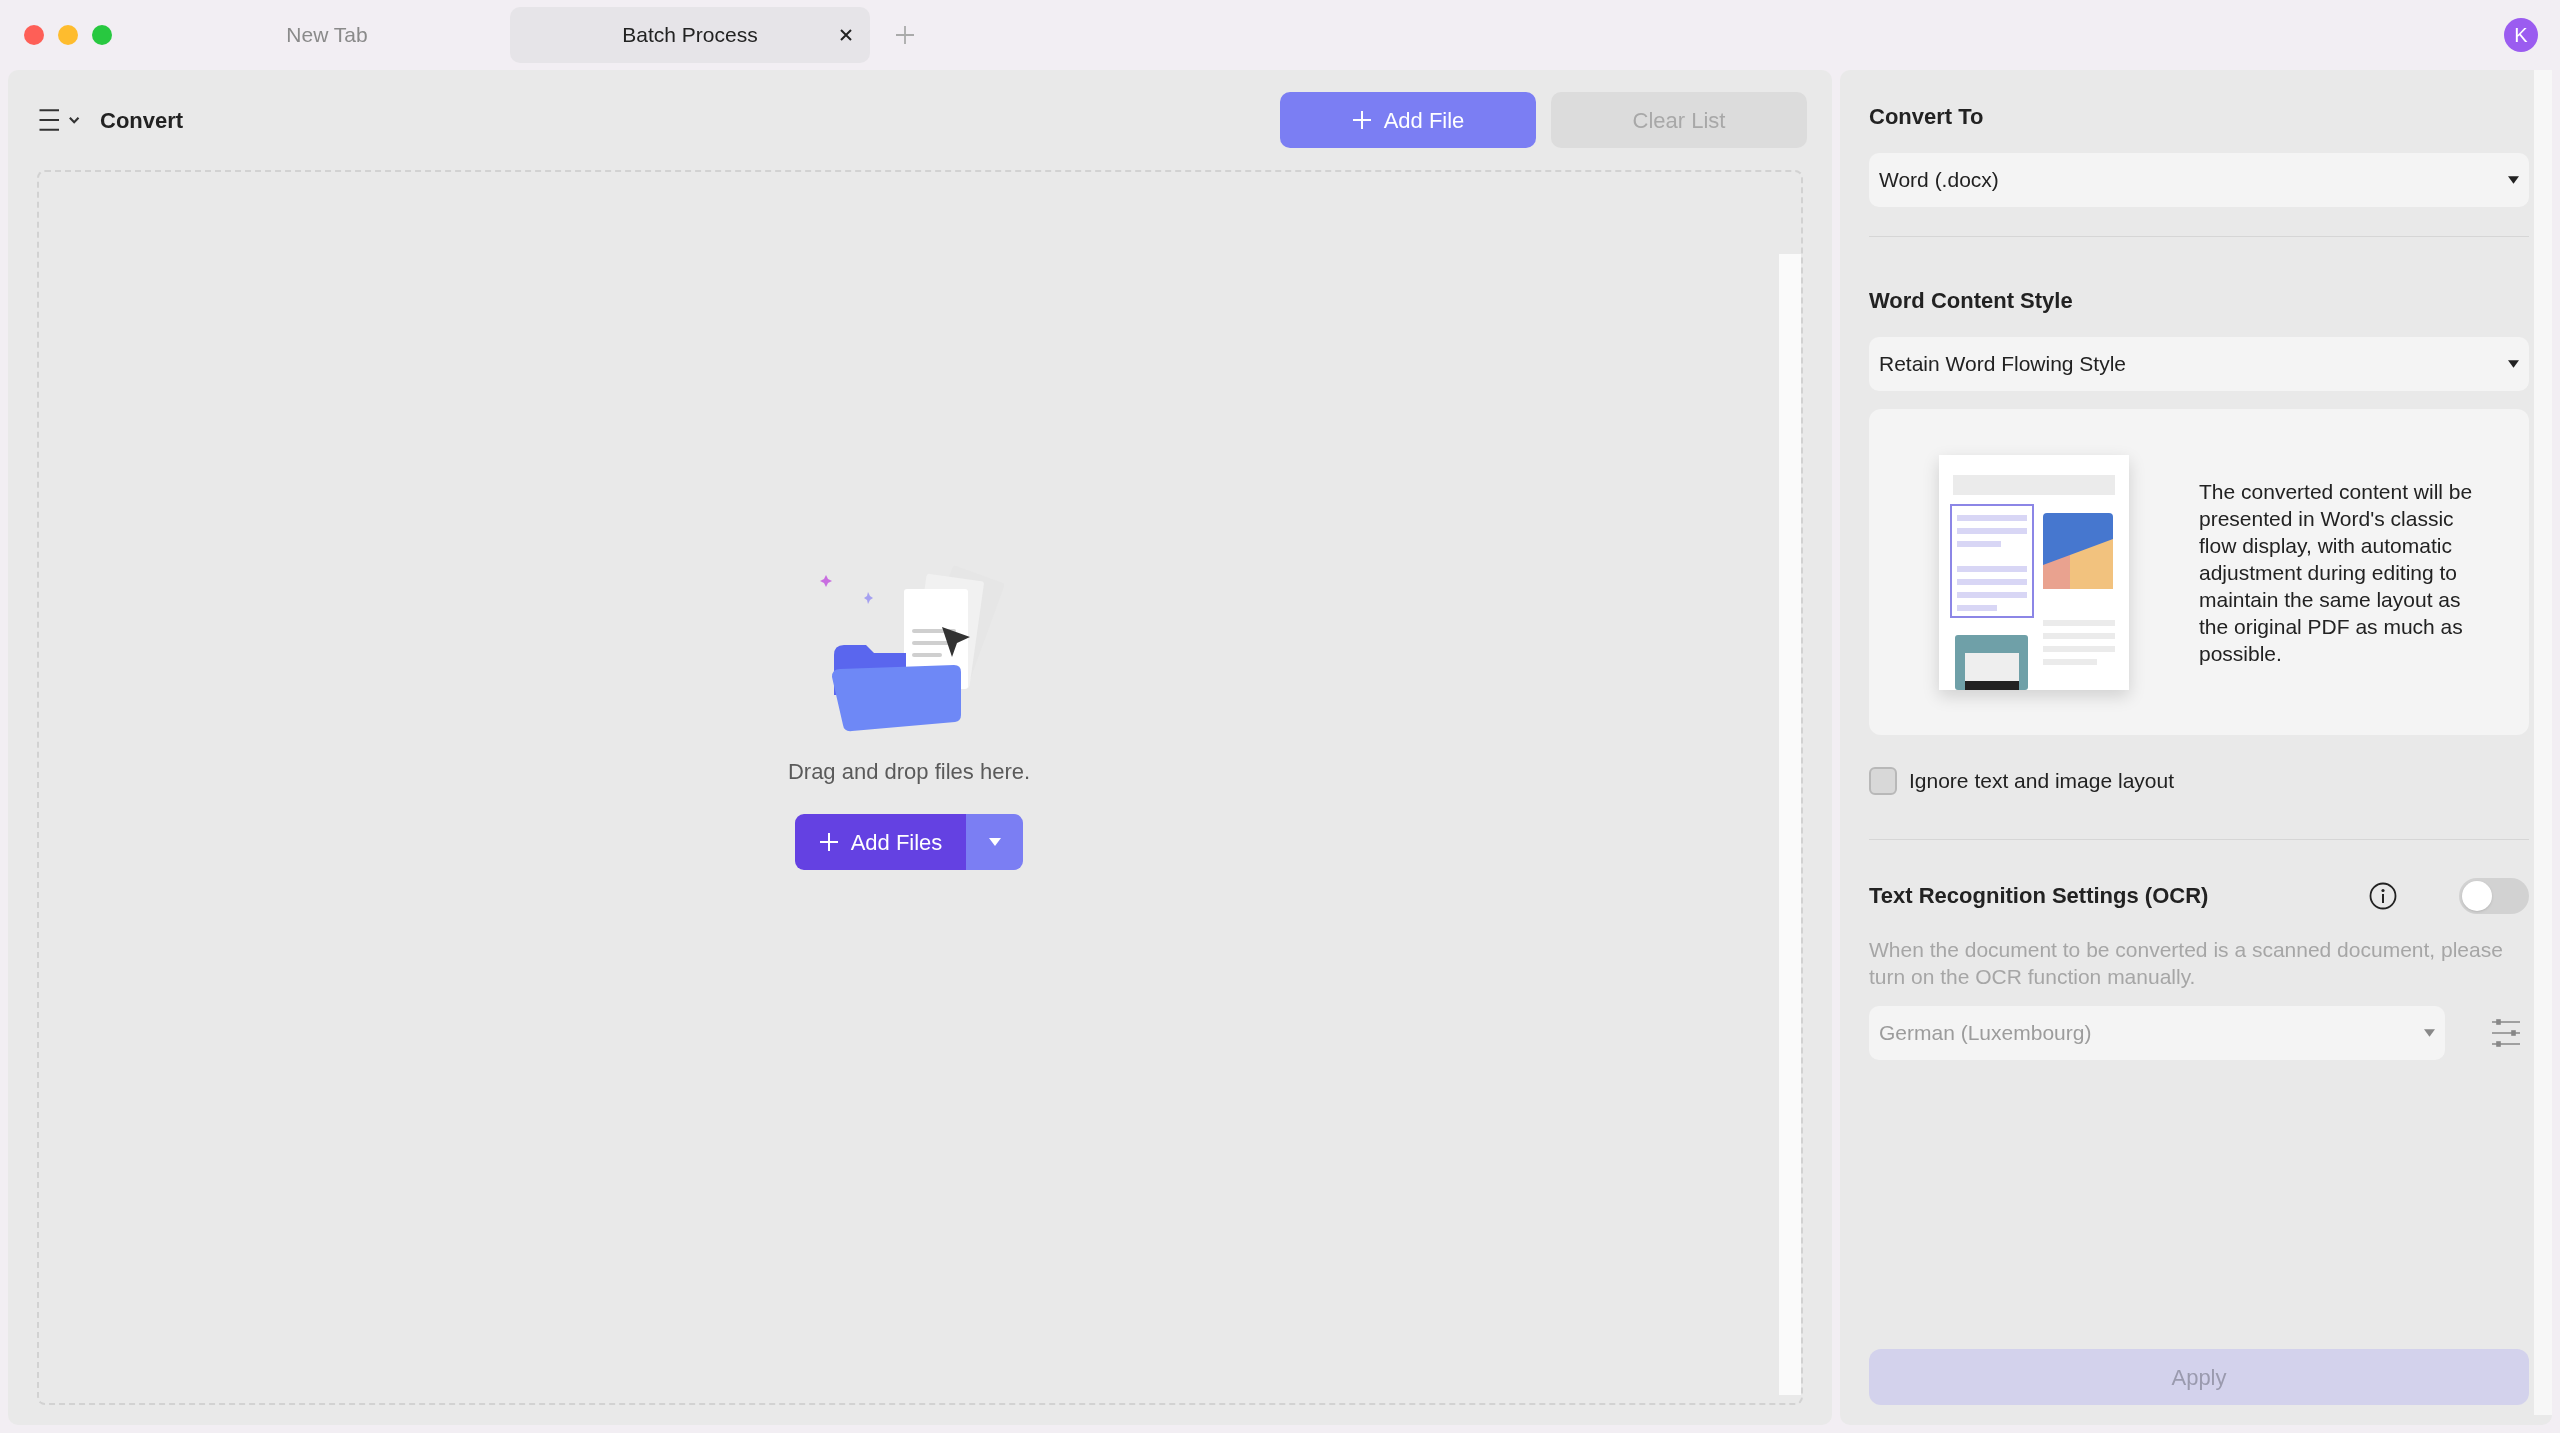 The width and height of the screenshot is (2560, 1433). I want to click on section-title: Convert To, so click(1927, 117).